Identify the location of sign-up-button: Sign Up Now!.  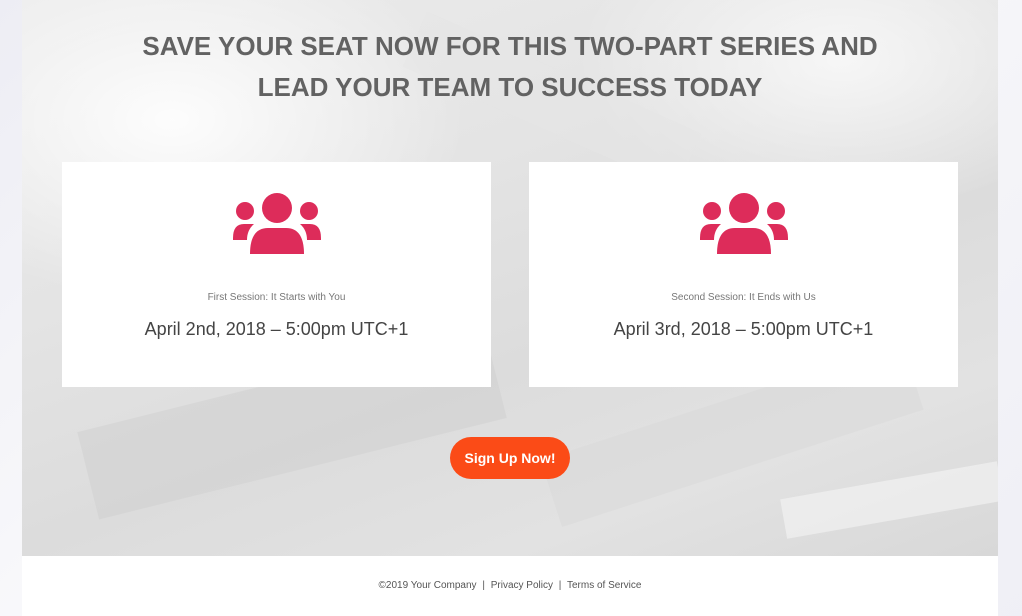
(510, 458).